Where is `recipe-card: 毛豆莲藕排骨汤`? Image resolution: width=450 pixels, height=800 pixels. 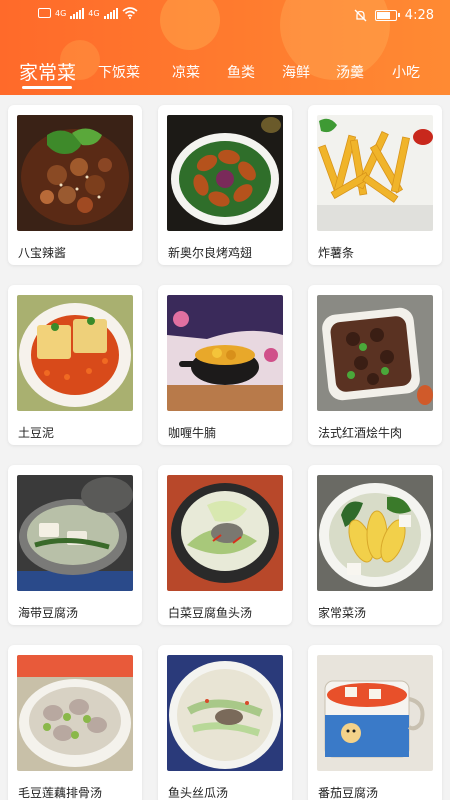
recipe-card: 毛豆莲藕排骨汤 is located at coordinates (75, 722).